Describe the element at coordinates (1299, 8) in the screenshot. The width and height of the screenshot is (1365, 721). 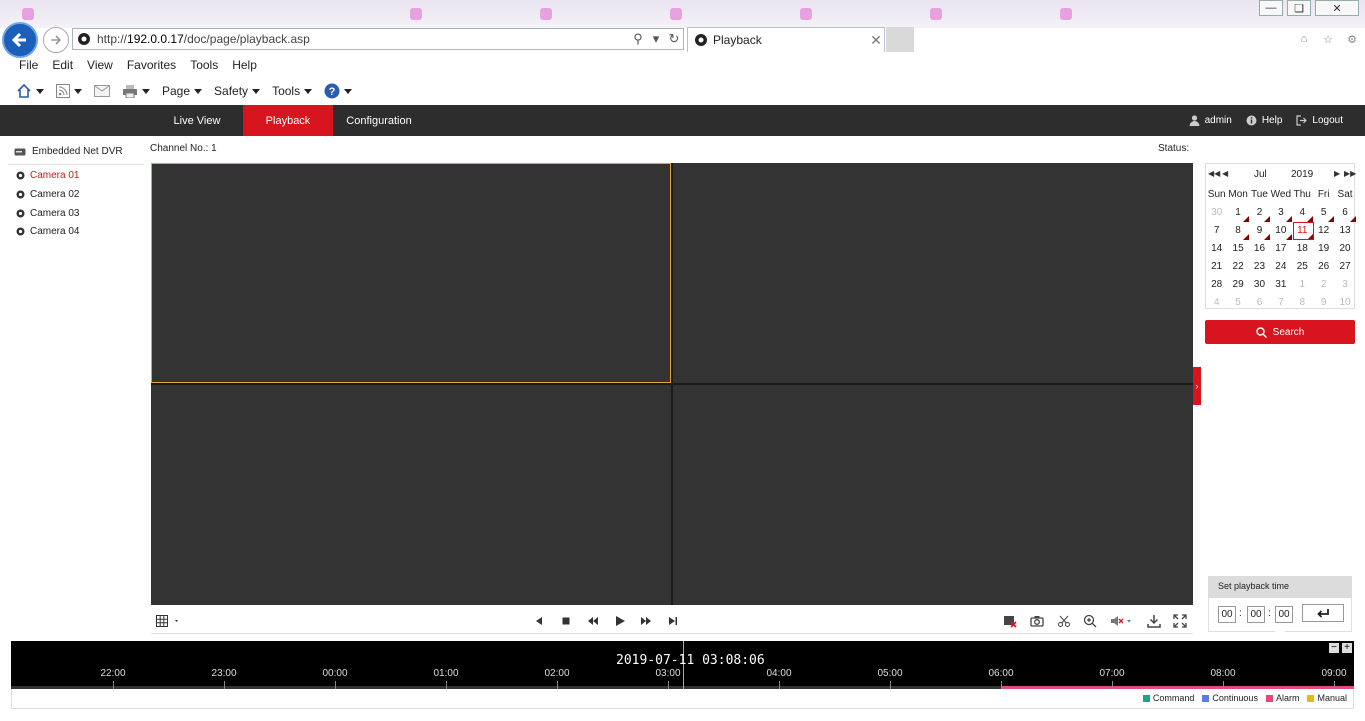
I see `maximize-button: ❏` at that location.